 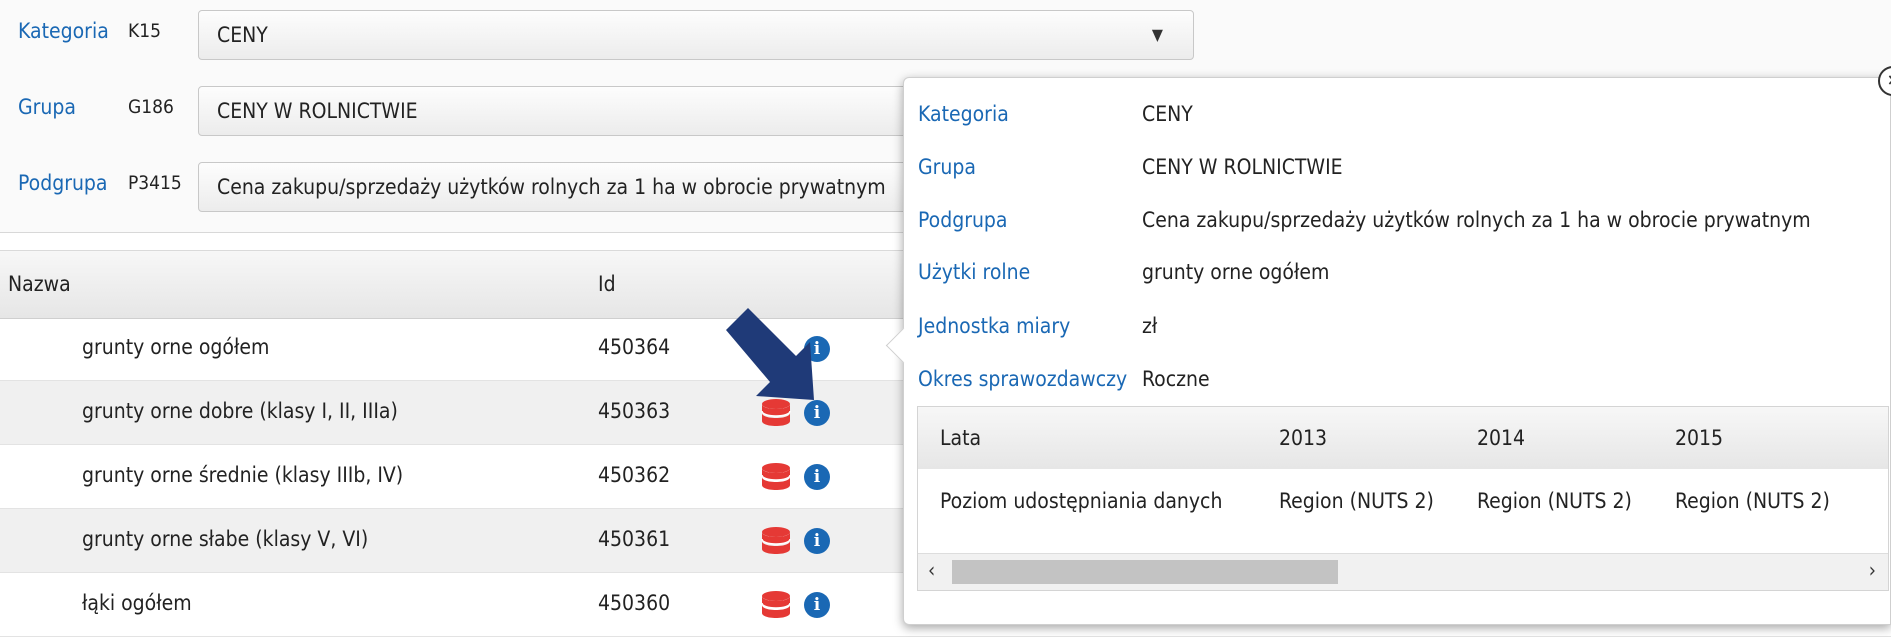 I want to click on row-name: grunty orne dobre (klasy I, II, IIIa), so click(x=240, y=411).